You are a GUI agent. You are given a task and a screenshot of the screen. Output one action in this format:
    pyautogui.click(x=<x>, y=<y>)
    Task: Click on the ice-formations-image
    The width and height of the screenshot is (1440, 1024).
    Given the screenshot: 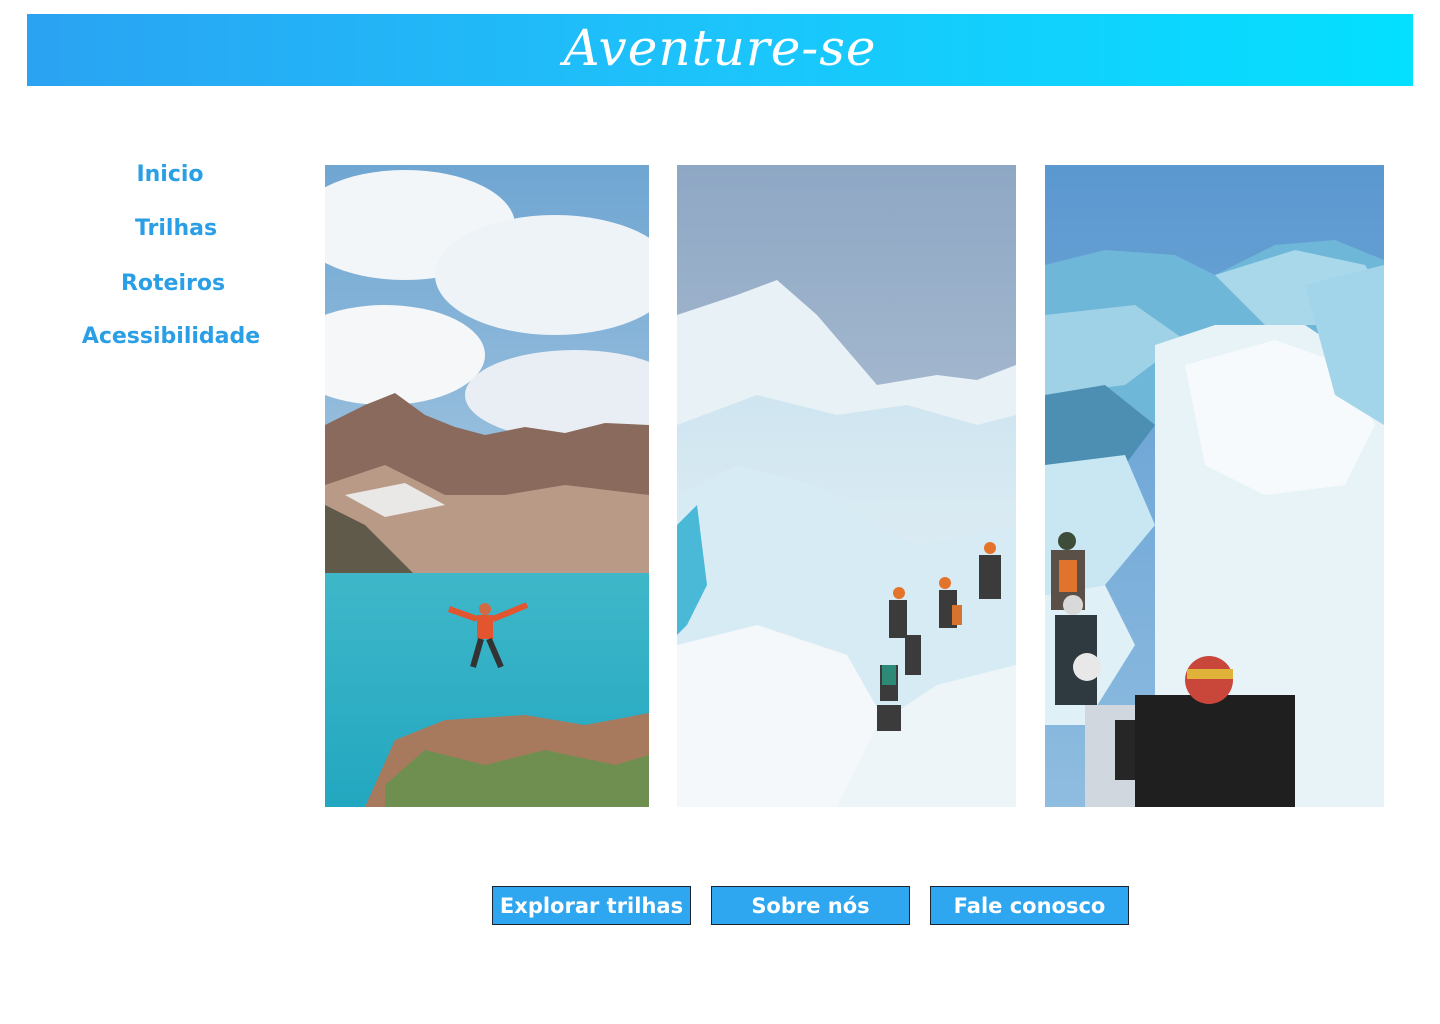 What is the action you would take?
    pyautogui.click(x=1214, y=486)
    